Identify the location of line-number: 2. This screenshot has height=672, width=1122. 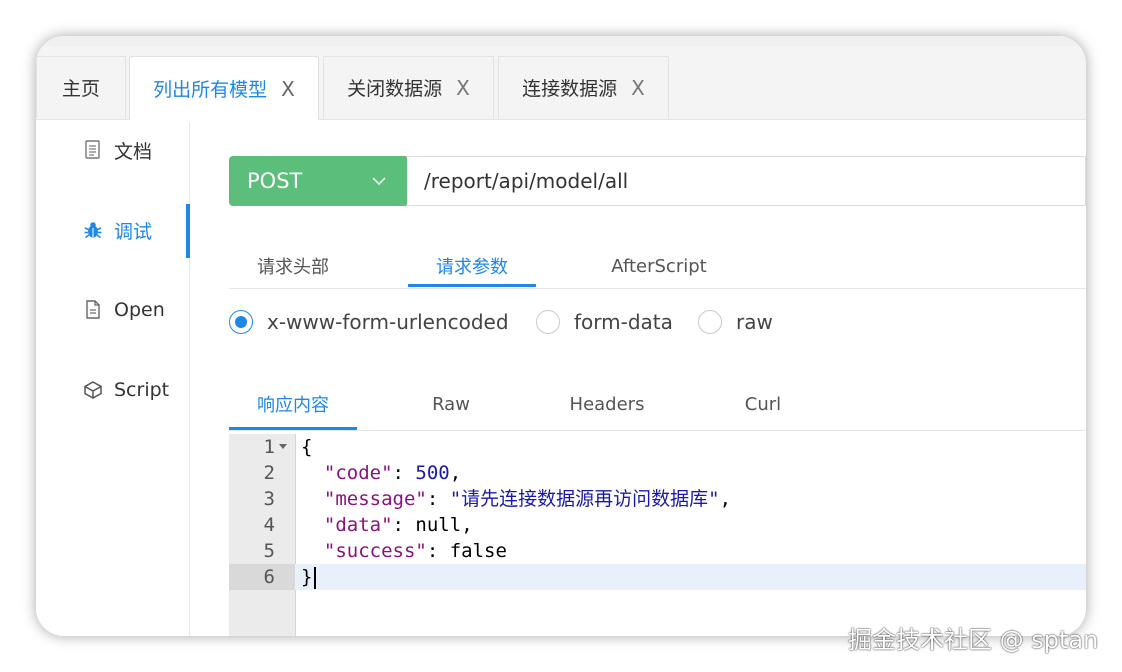
(269, 473).